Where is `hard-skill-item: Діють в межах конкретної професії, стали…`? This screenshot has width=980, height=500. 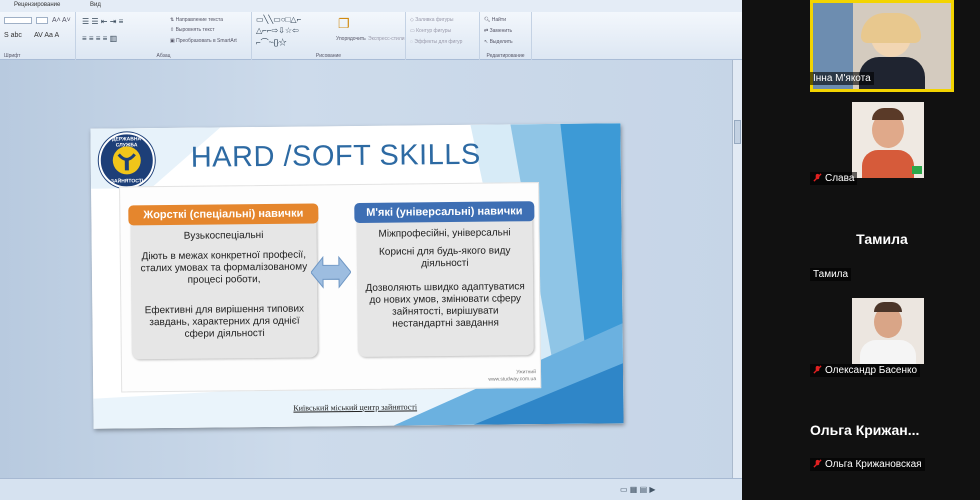
hard-skill-item: Діють в межах конкретної професії, стали… is located at coordinates (224, 267).